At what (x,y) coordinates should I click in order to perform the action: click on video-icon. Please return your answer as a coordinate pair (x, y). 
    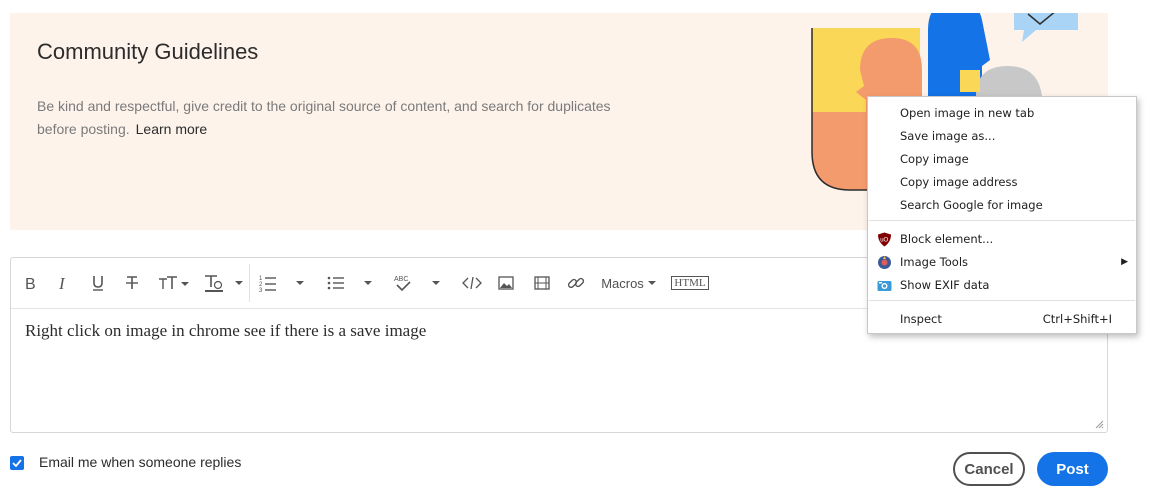
    Looking at the image, I should click on (542, 283).